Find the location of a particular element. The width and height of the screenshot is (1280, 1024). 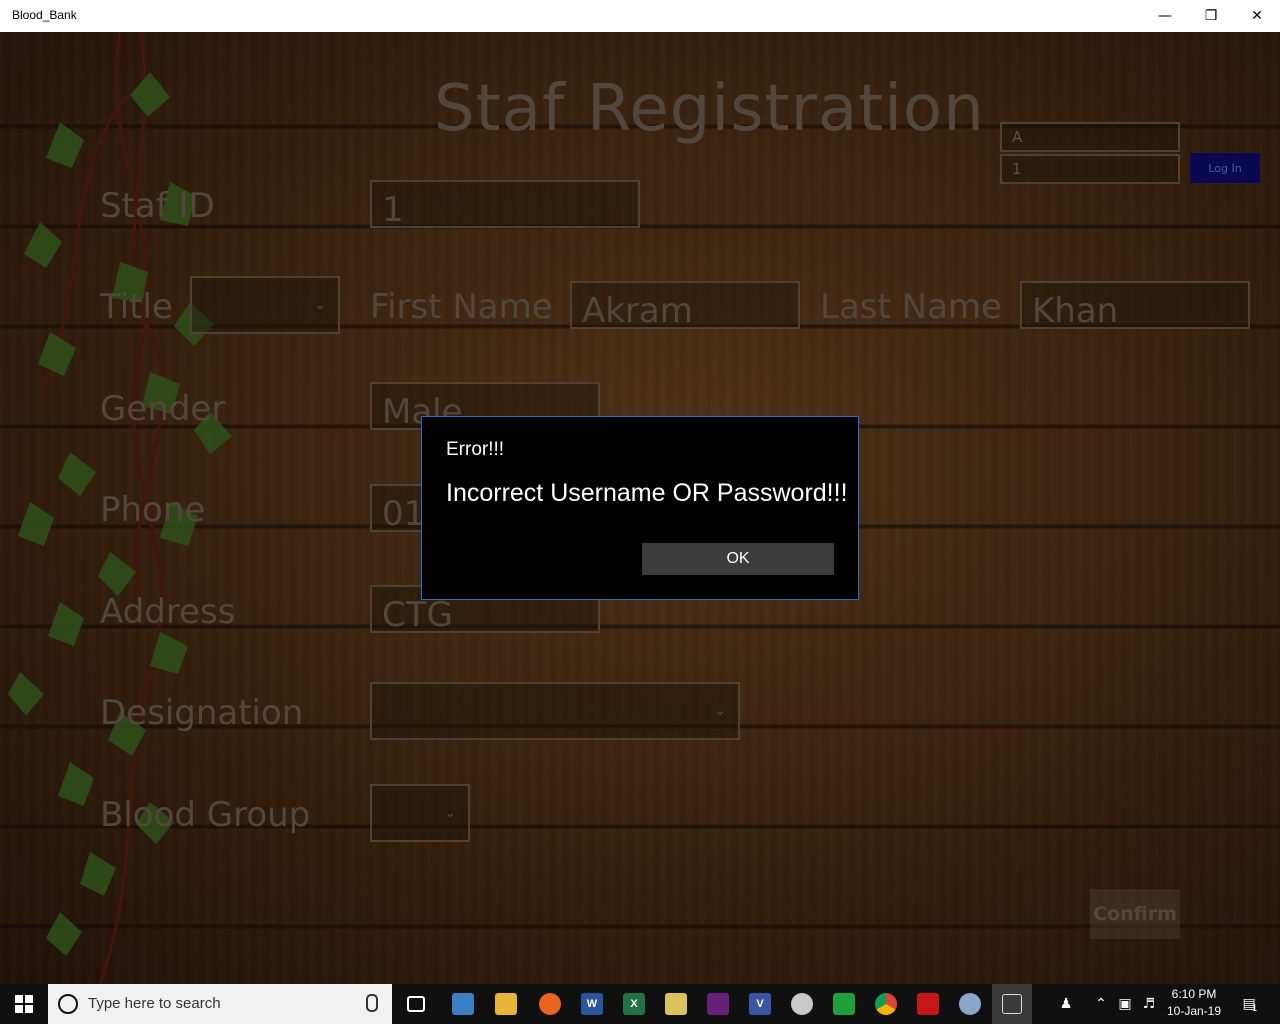

access-tool-icon is located at coordinates (676, 1004).